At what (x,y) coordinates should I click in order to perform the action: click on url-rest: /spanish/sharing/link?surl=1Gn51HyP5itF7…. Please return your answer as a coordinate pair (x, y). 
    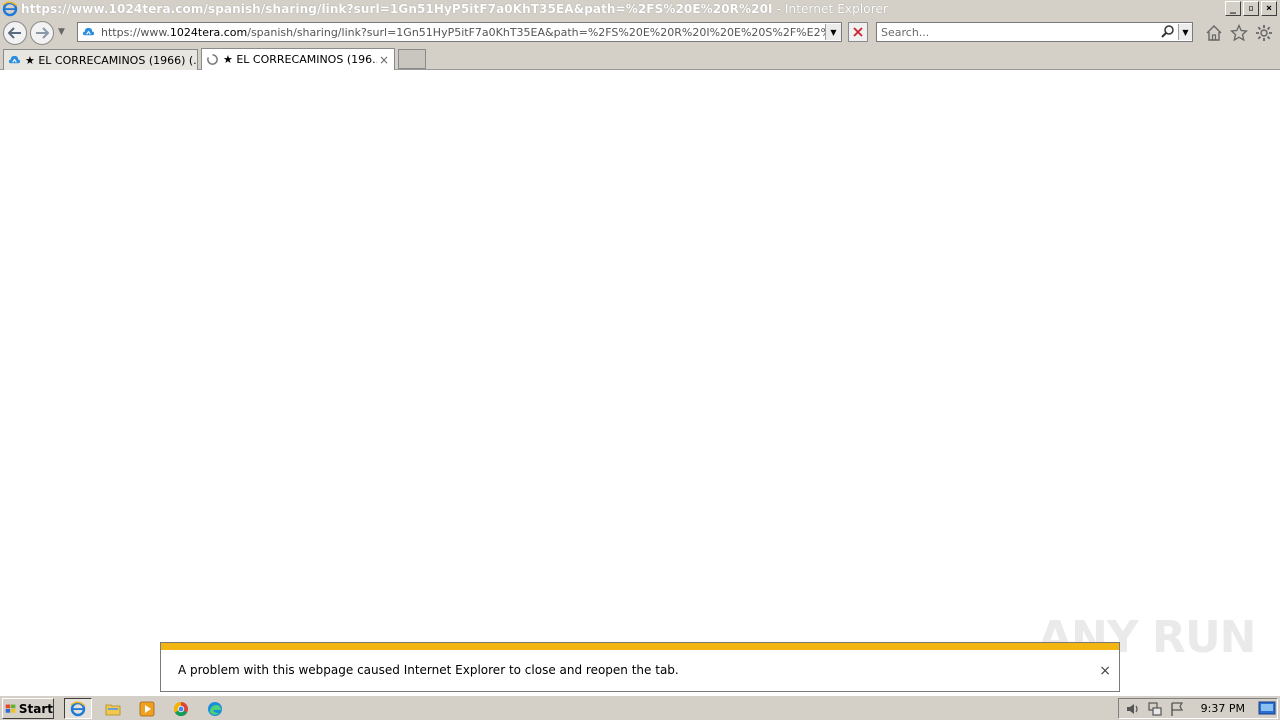
    Looking at the image, I should click on (536, 32).